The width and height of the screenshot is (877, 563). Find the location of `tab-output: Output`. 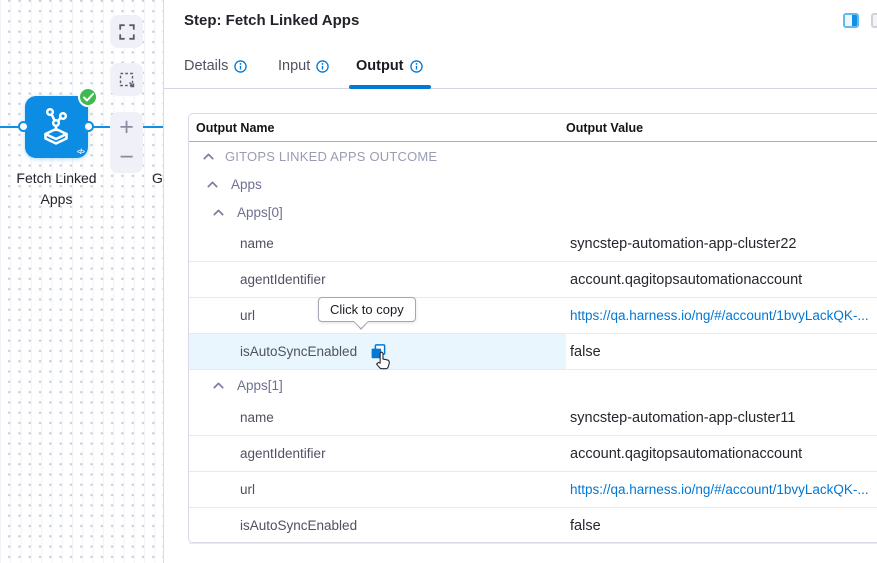

tab-output: Output is located at coordinates (389, 66).